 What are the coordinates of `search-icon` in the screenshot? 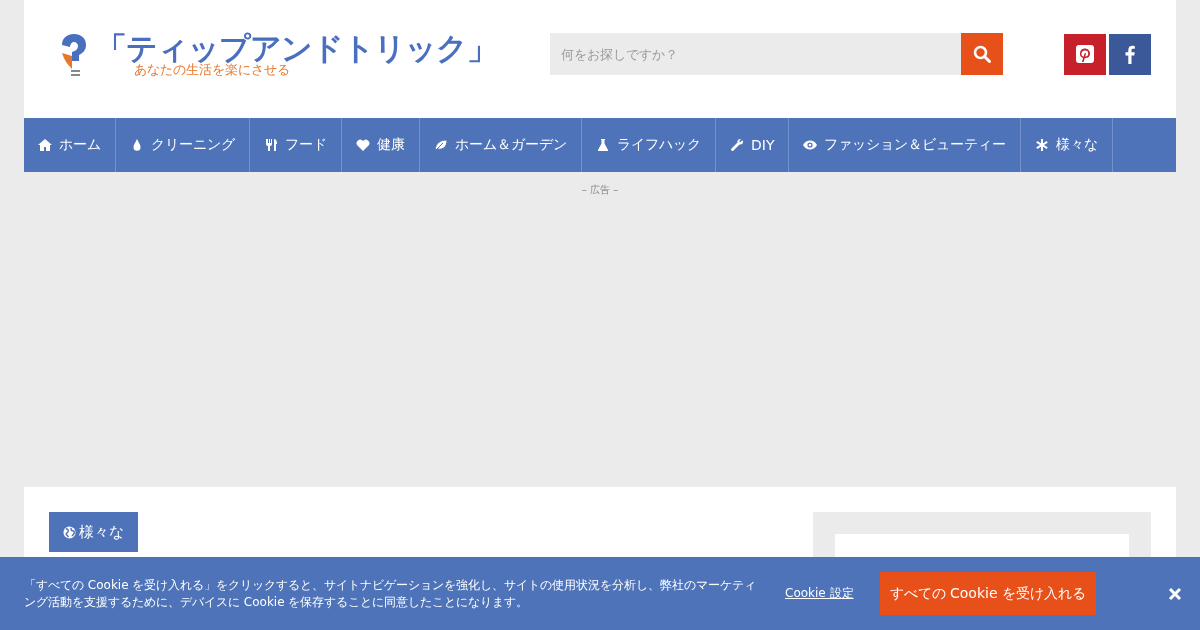 It's located at (982, 54).